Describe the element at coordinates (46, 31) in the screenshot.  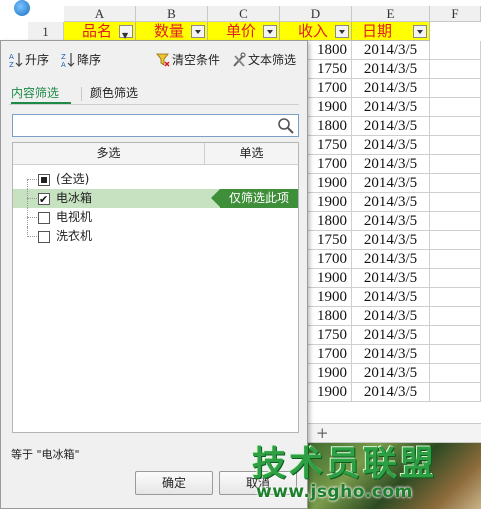
I see `row-header-1: 1` at that location.